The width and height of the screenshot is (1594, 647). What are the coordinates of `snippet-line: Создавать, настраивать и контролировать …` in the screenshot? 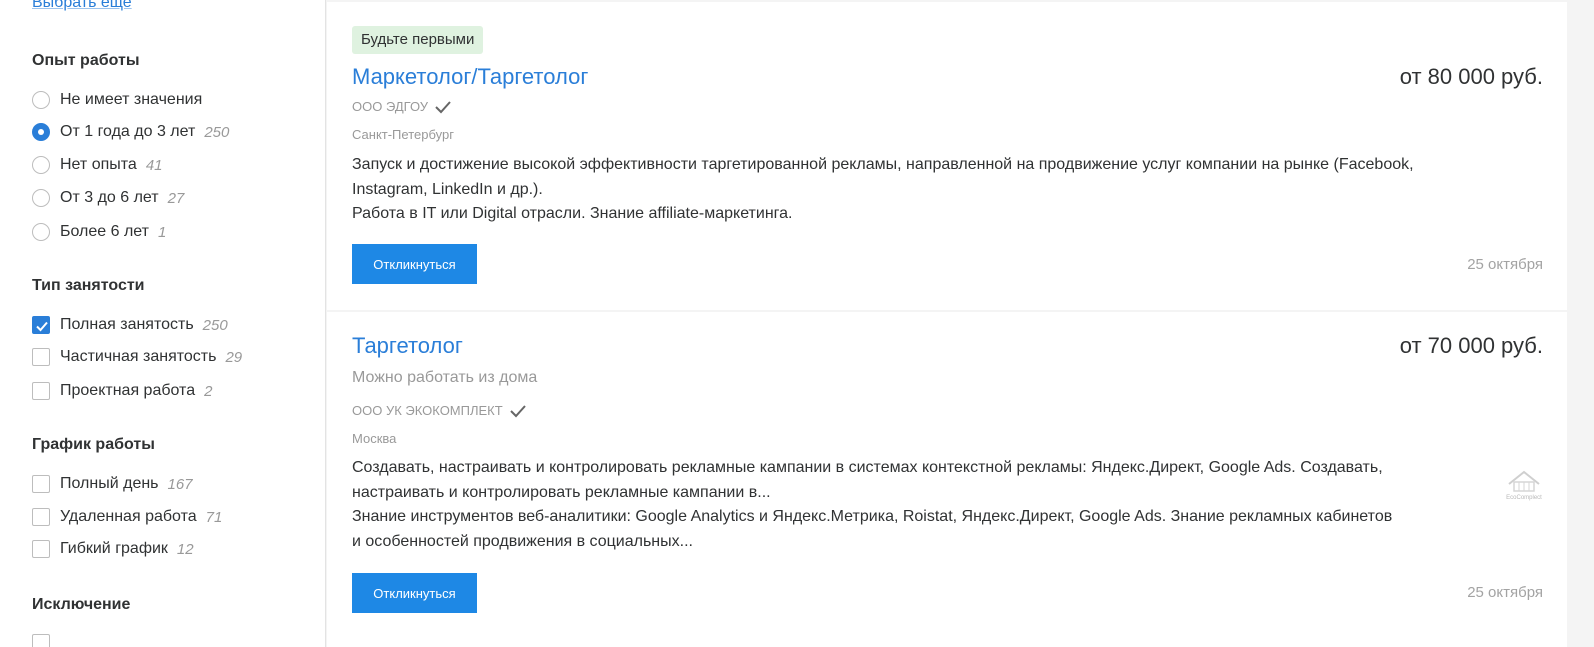 It's located at (867, 467).